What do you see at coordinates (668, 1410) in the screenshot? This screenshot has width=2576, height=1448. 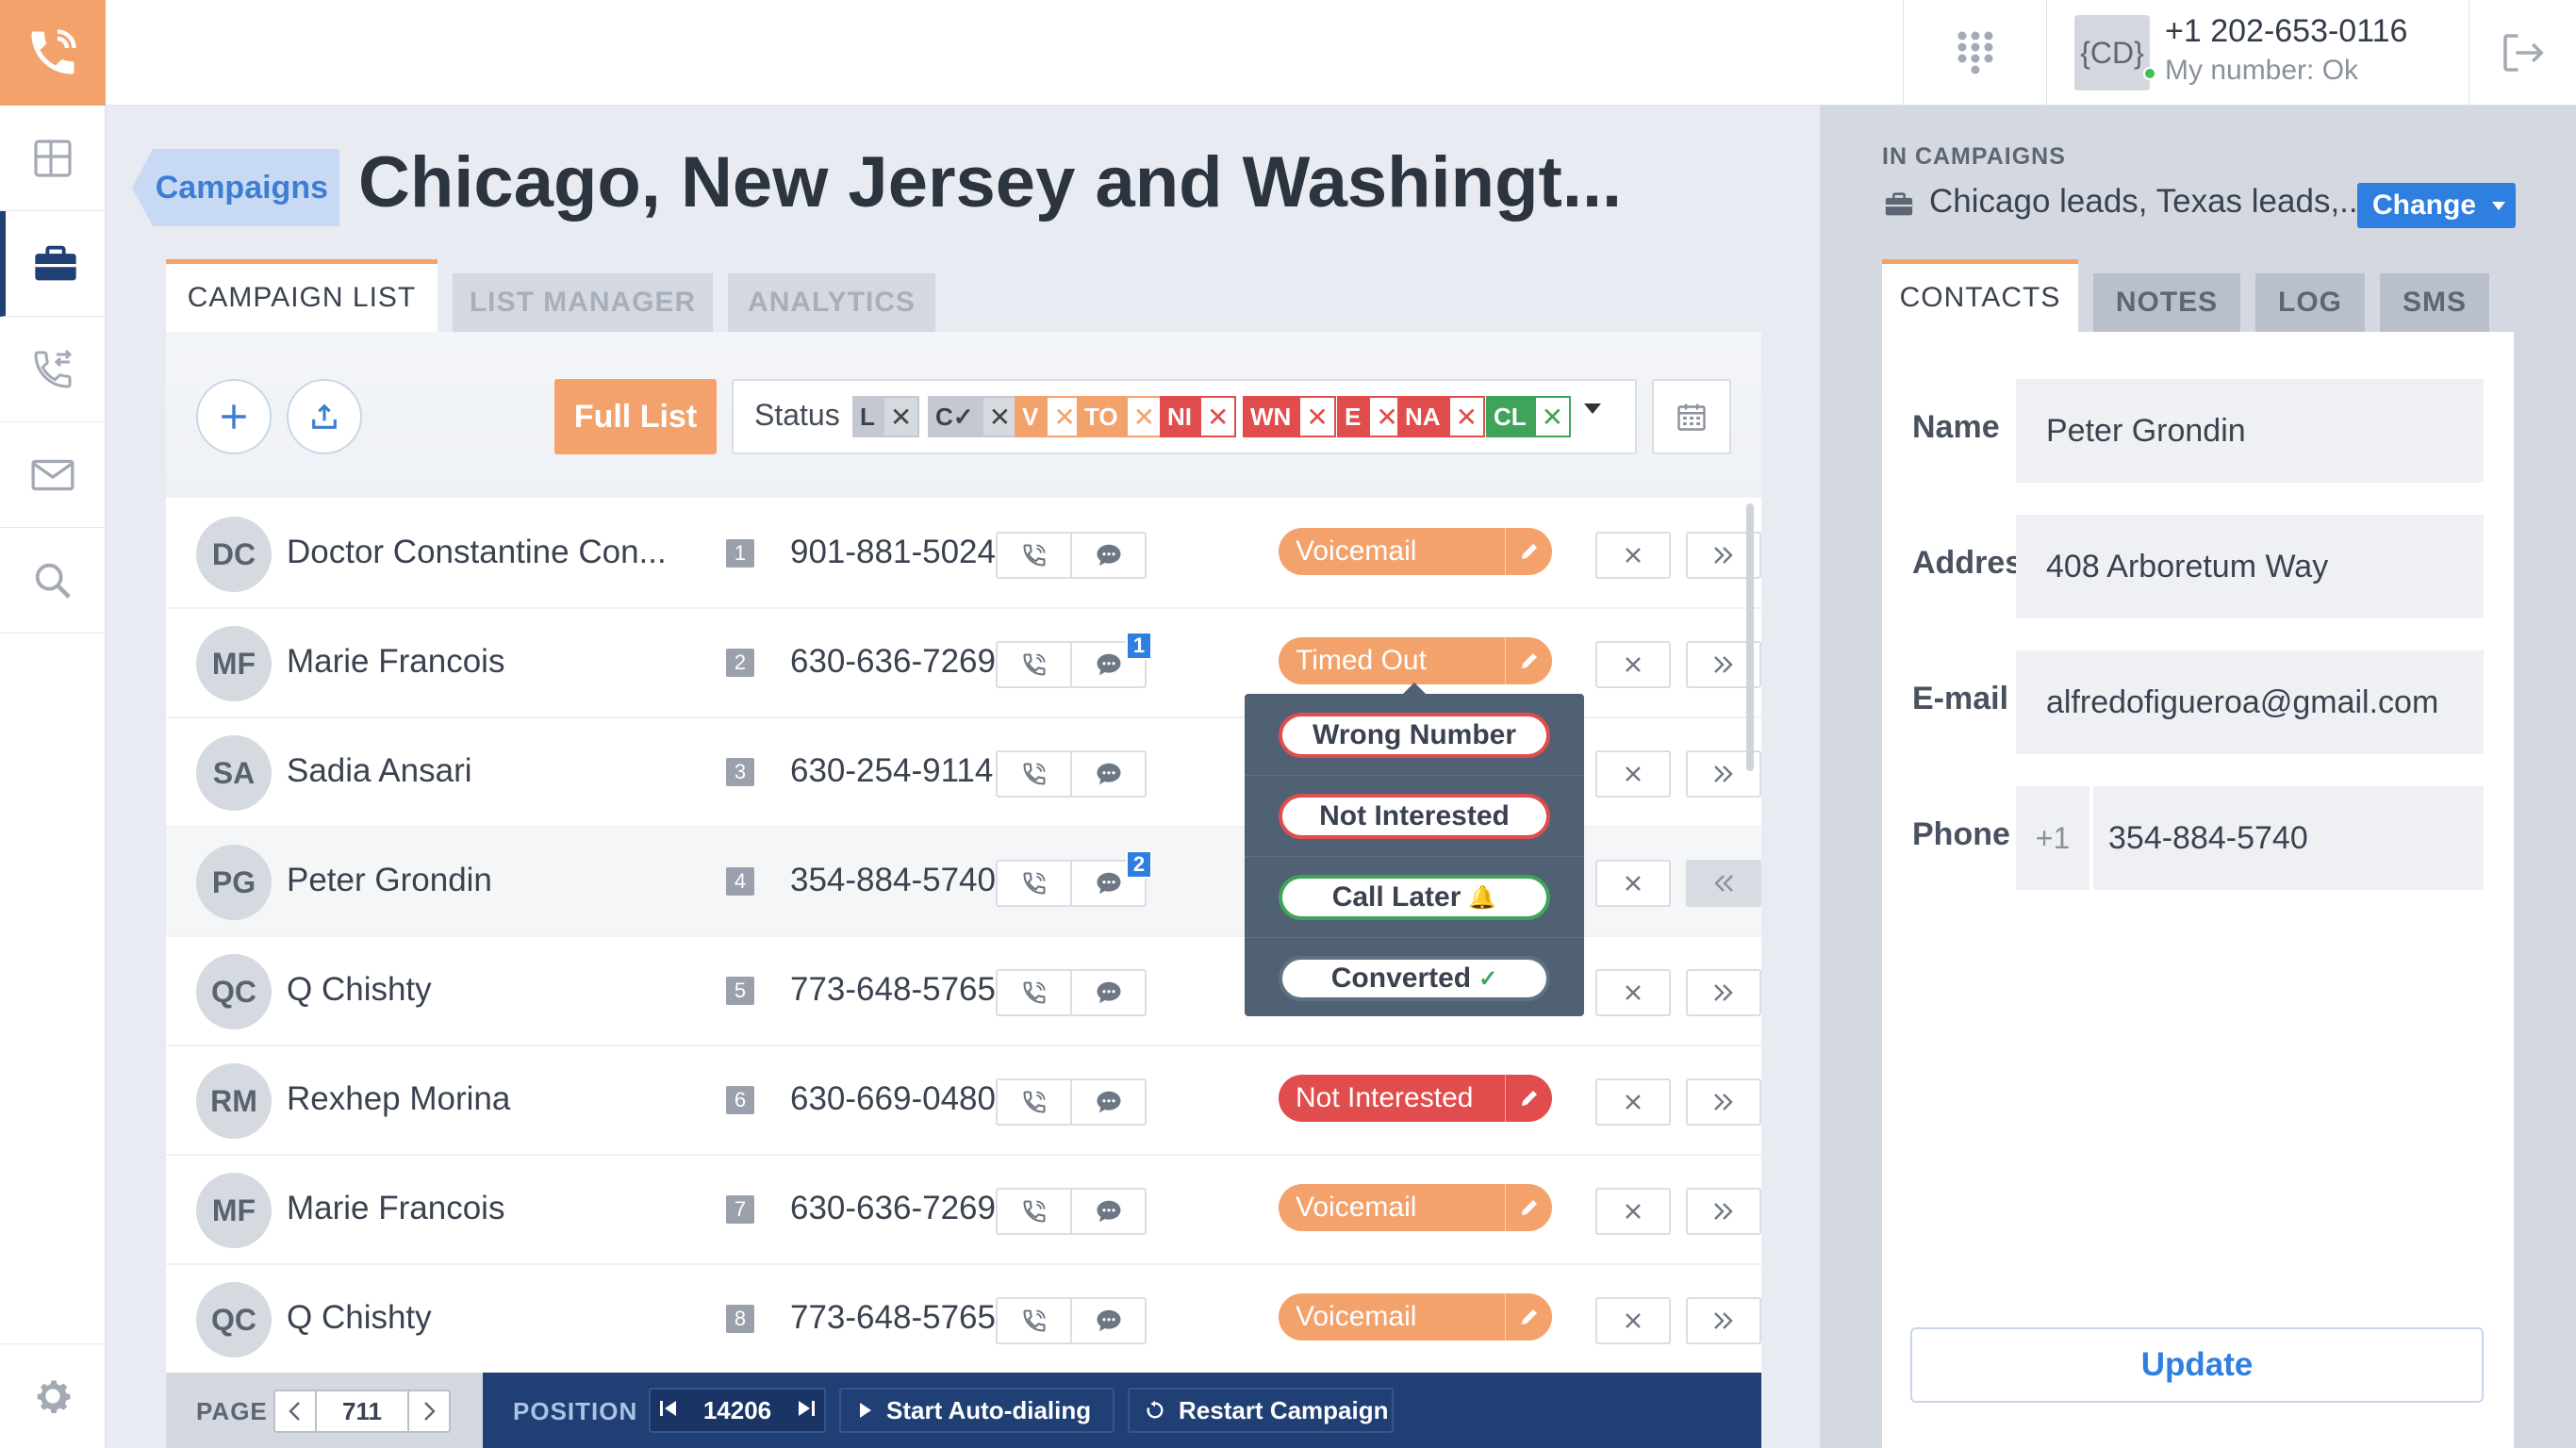 I see `first-position-icon` at bounding box center [668, 1410].